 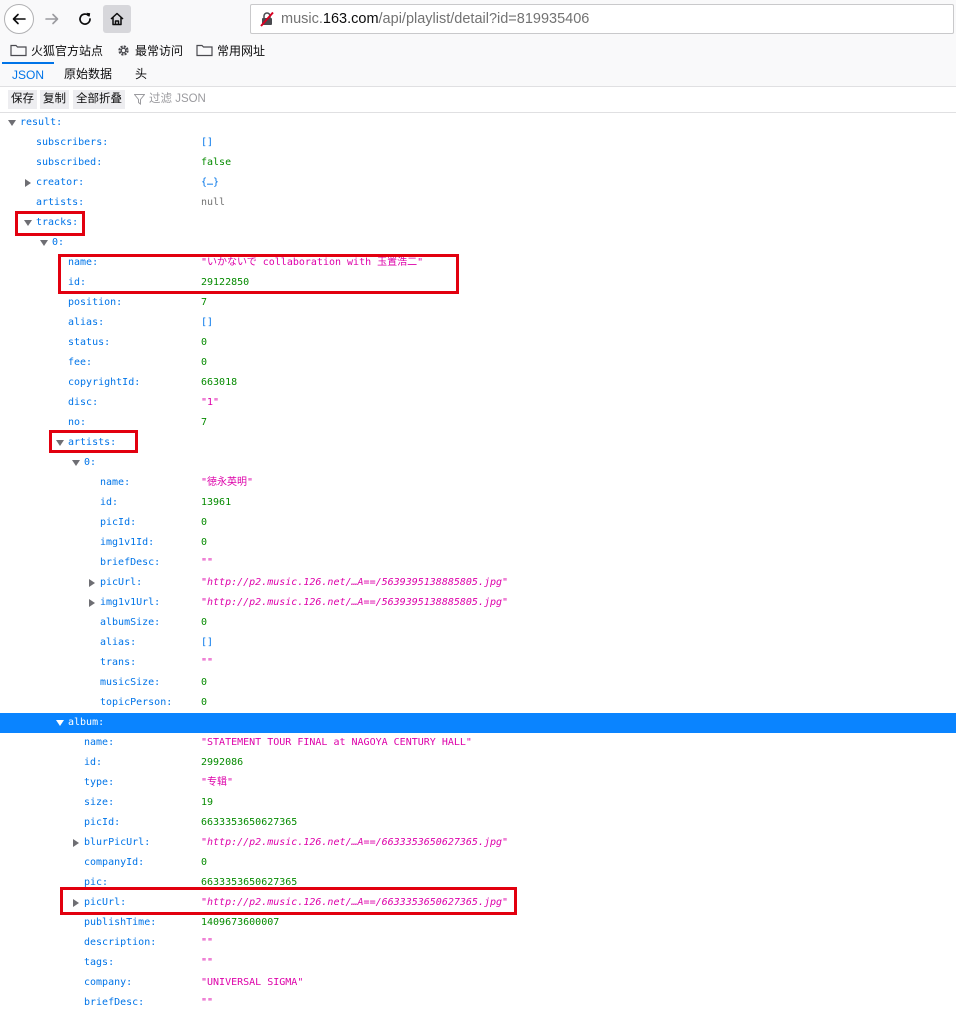 What do you see at coordinates (478, 723) in the screenshot?
I see `json-row: album:` at bounding box center [478, 723].